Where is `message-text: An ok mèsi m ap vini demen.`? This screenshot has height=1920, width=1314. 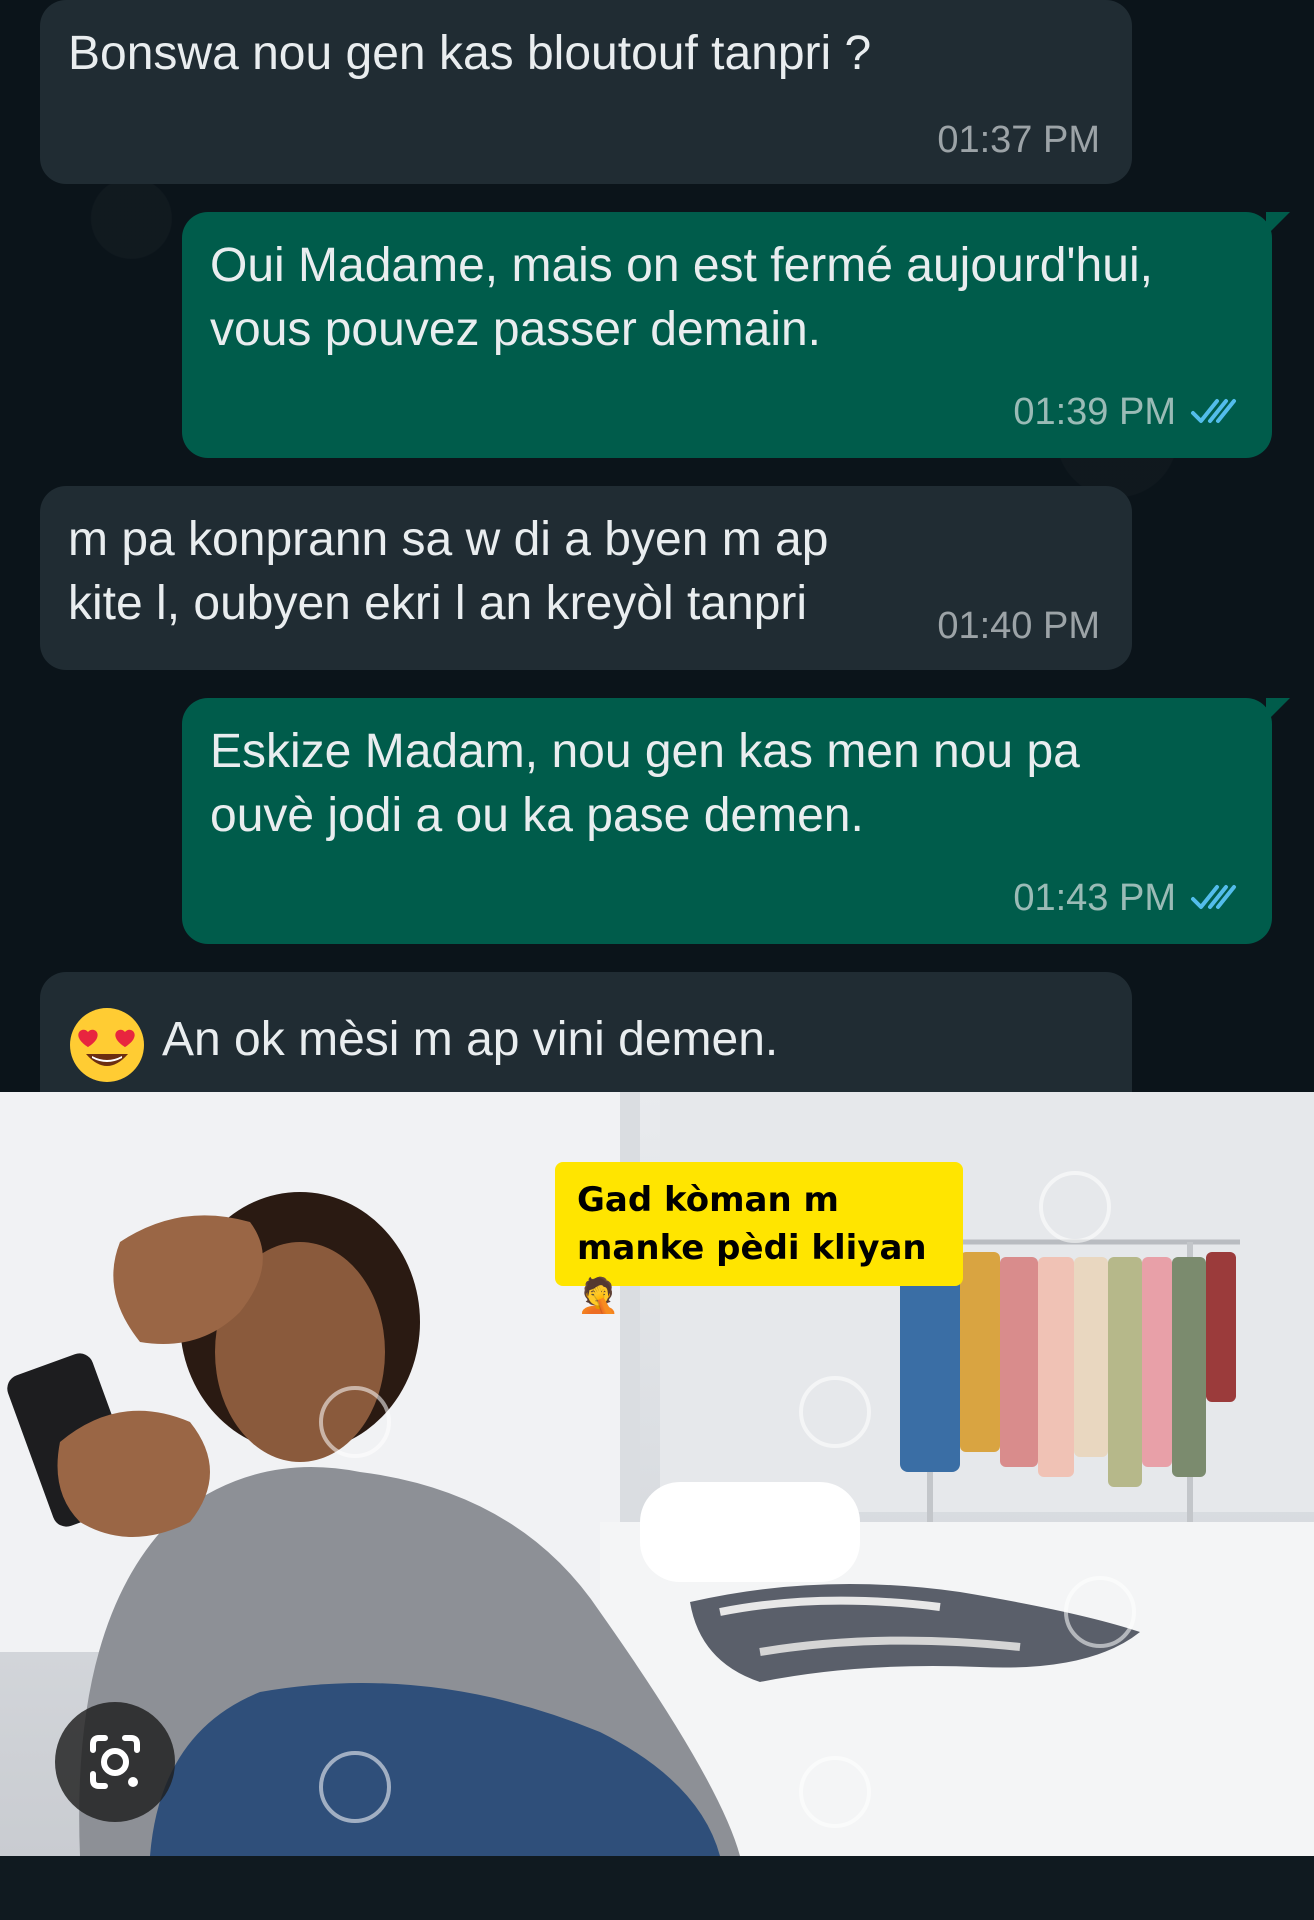 message-text: An ok mèsi m ap vini demen. is located at coordinates (470, 1039).